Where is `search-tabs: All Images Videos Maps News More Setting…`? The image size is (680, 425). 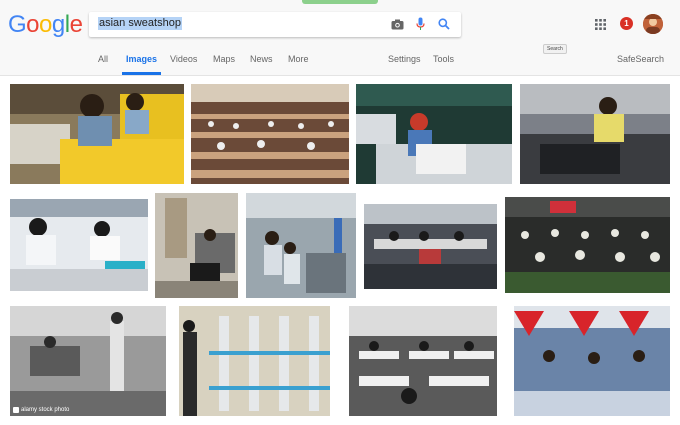 search-tabs: All Images Videos Maps News More Setting… is located at coordinates (340, 63).